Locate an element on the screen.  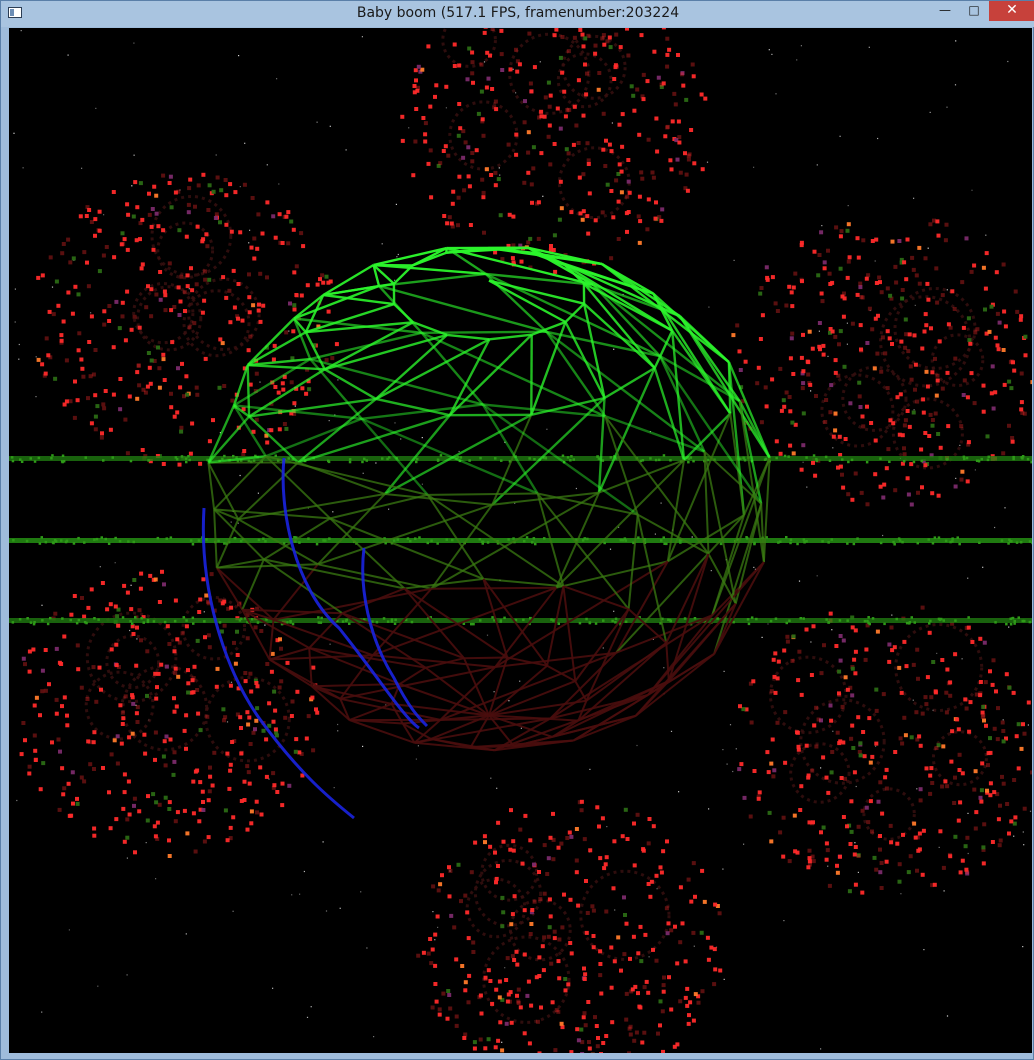
maximize-button: □ is located at coordinates (974, 11).